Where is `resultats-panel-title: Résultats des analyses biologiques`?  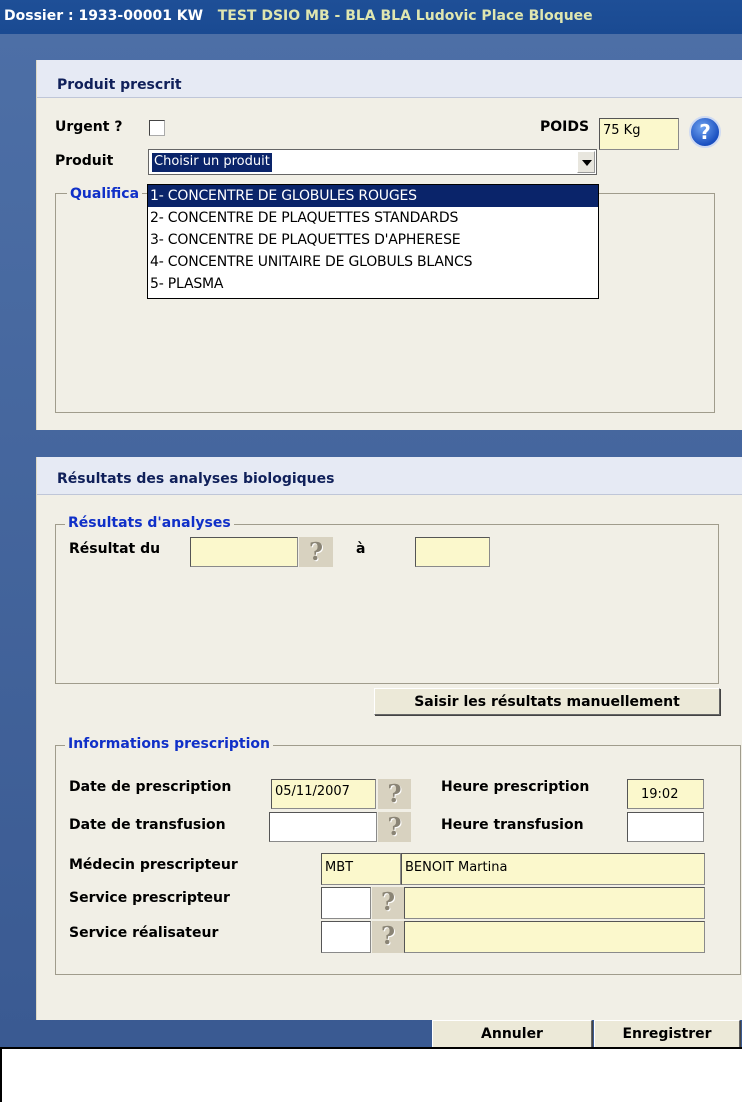 resultats-panel-title: Résultats des analyses biologiques is located at coordinates (196, 479).